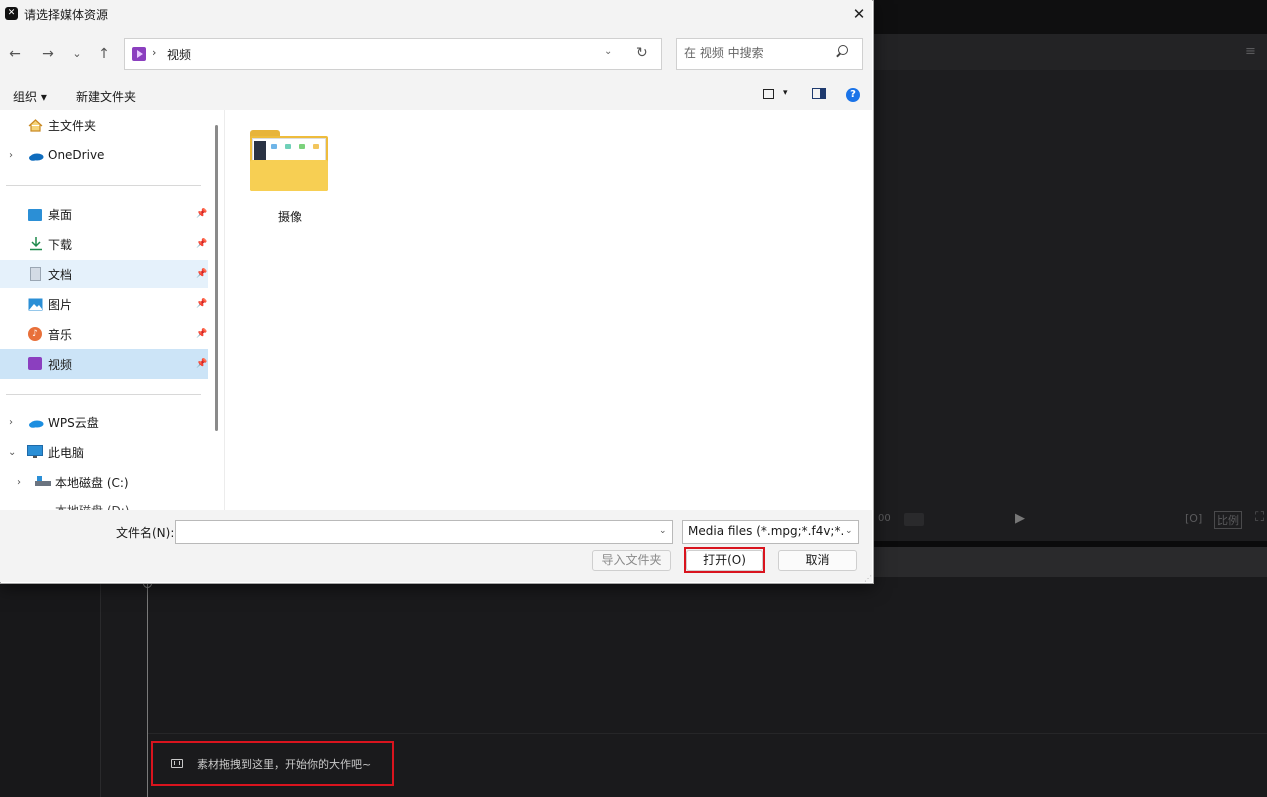 This screenshot has height=797, width=1267. I want to click on pc-icon, so click(35, 451).